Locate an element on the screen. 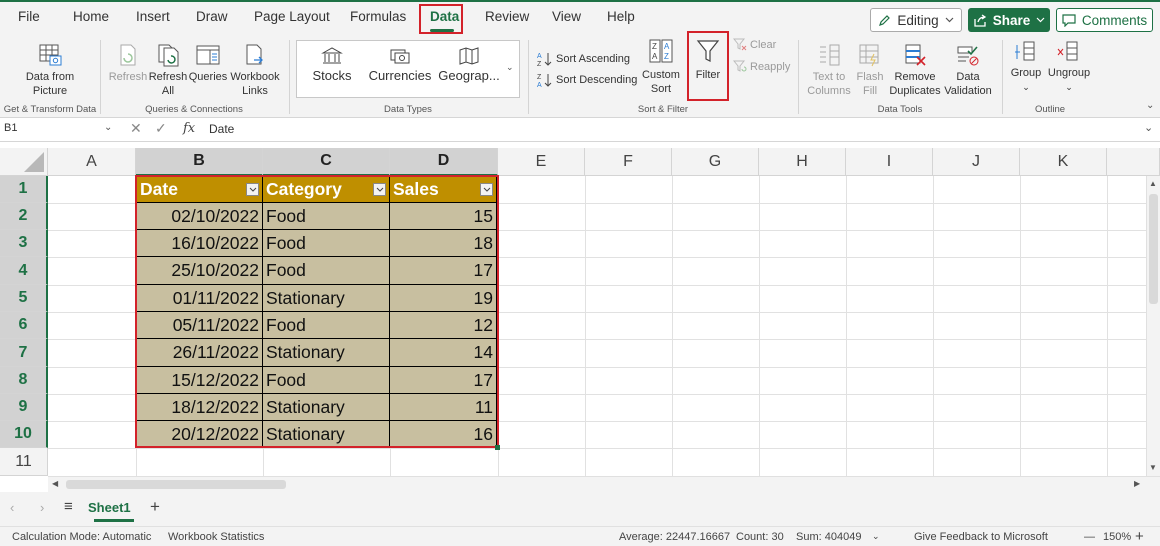  column-header-d: D is located at coordinates (444, 162).